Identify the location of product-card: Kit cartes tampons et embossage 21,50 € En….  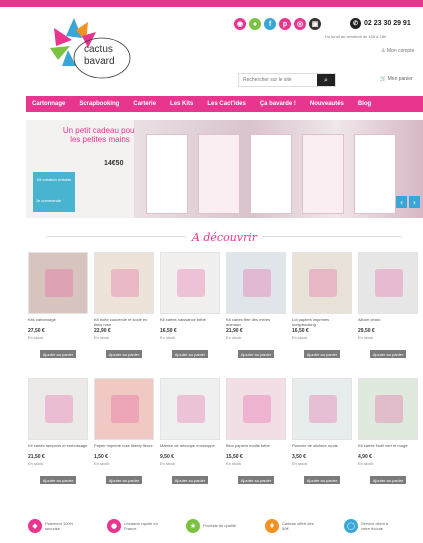
(58, 439).